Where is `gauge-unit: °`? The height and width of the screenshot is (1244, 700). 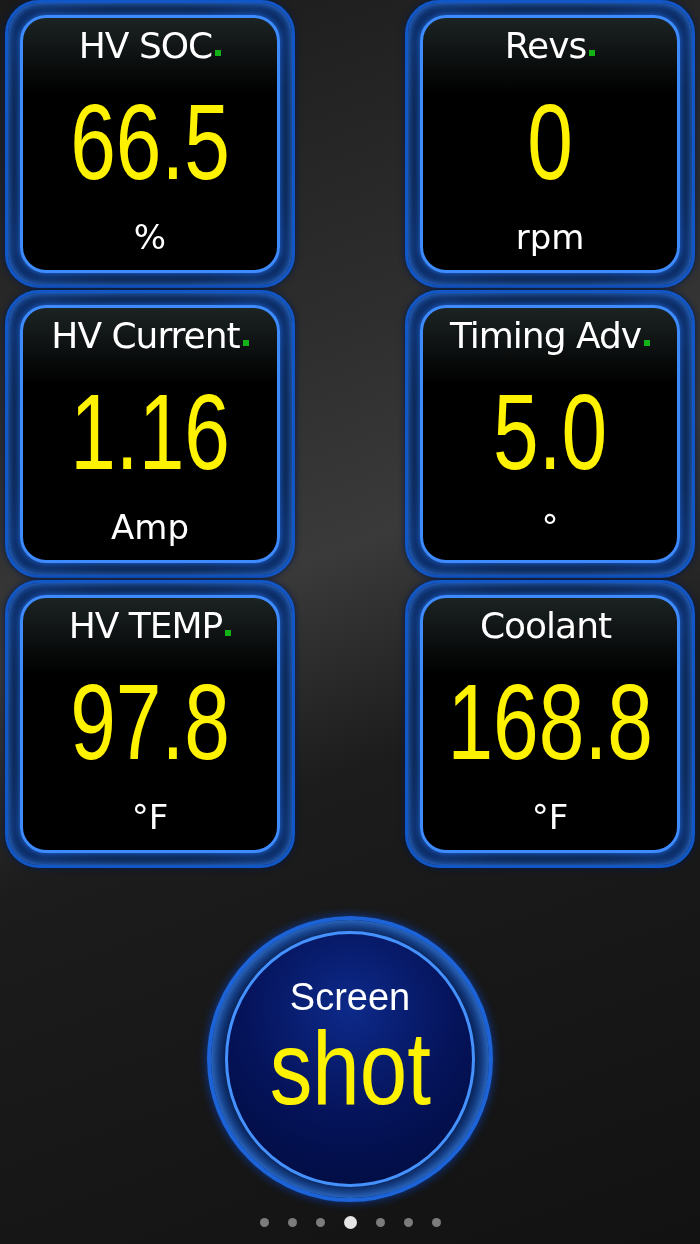
gauge-unit: ° is located at coordinates (550, 527).